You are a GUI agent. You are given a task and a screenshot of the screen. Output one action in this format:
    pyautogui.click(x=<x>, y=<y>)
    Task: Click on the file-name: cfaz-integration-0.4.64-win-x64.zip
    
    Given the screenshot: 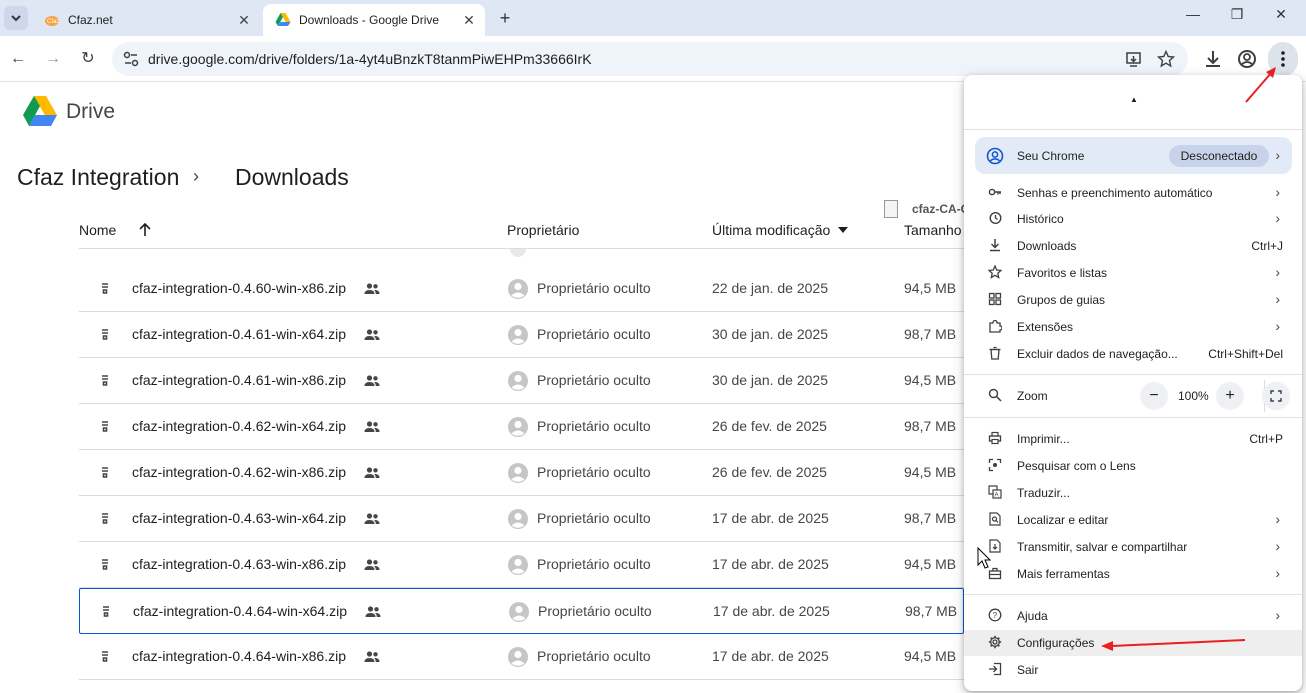 What is the action you would take?
    pyautogui.click(x=240, y=611)
    